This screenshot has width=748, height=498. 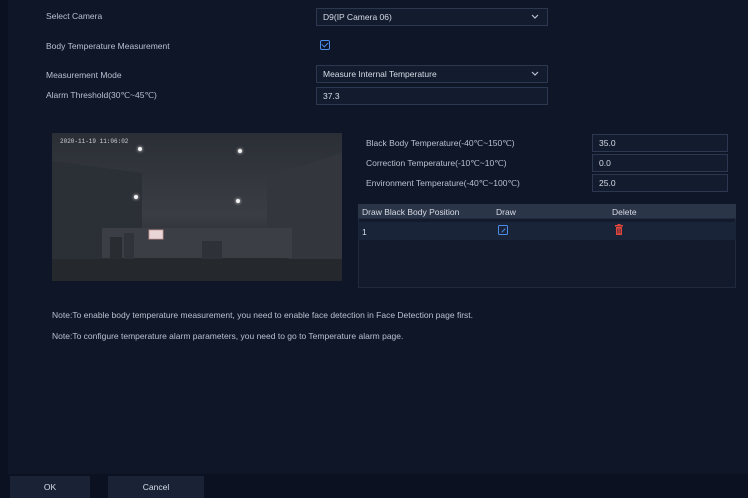 I want to click on alarm-threshold-label: Alarm Threshold(30℃~45℃), so click(x=101, y=95).